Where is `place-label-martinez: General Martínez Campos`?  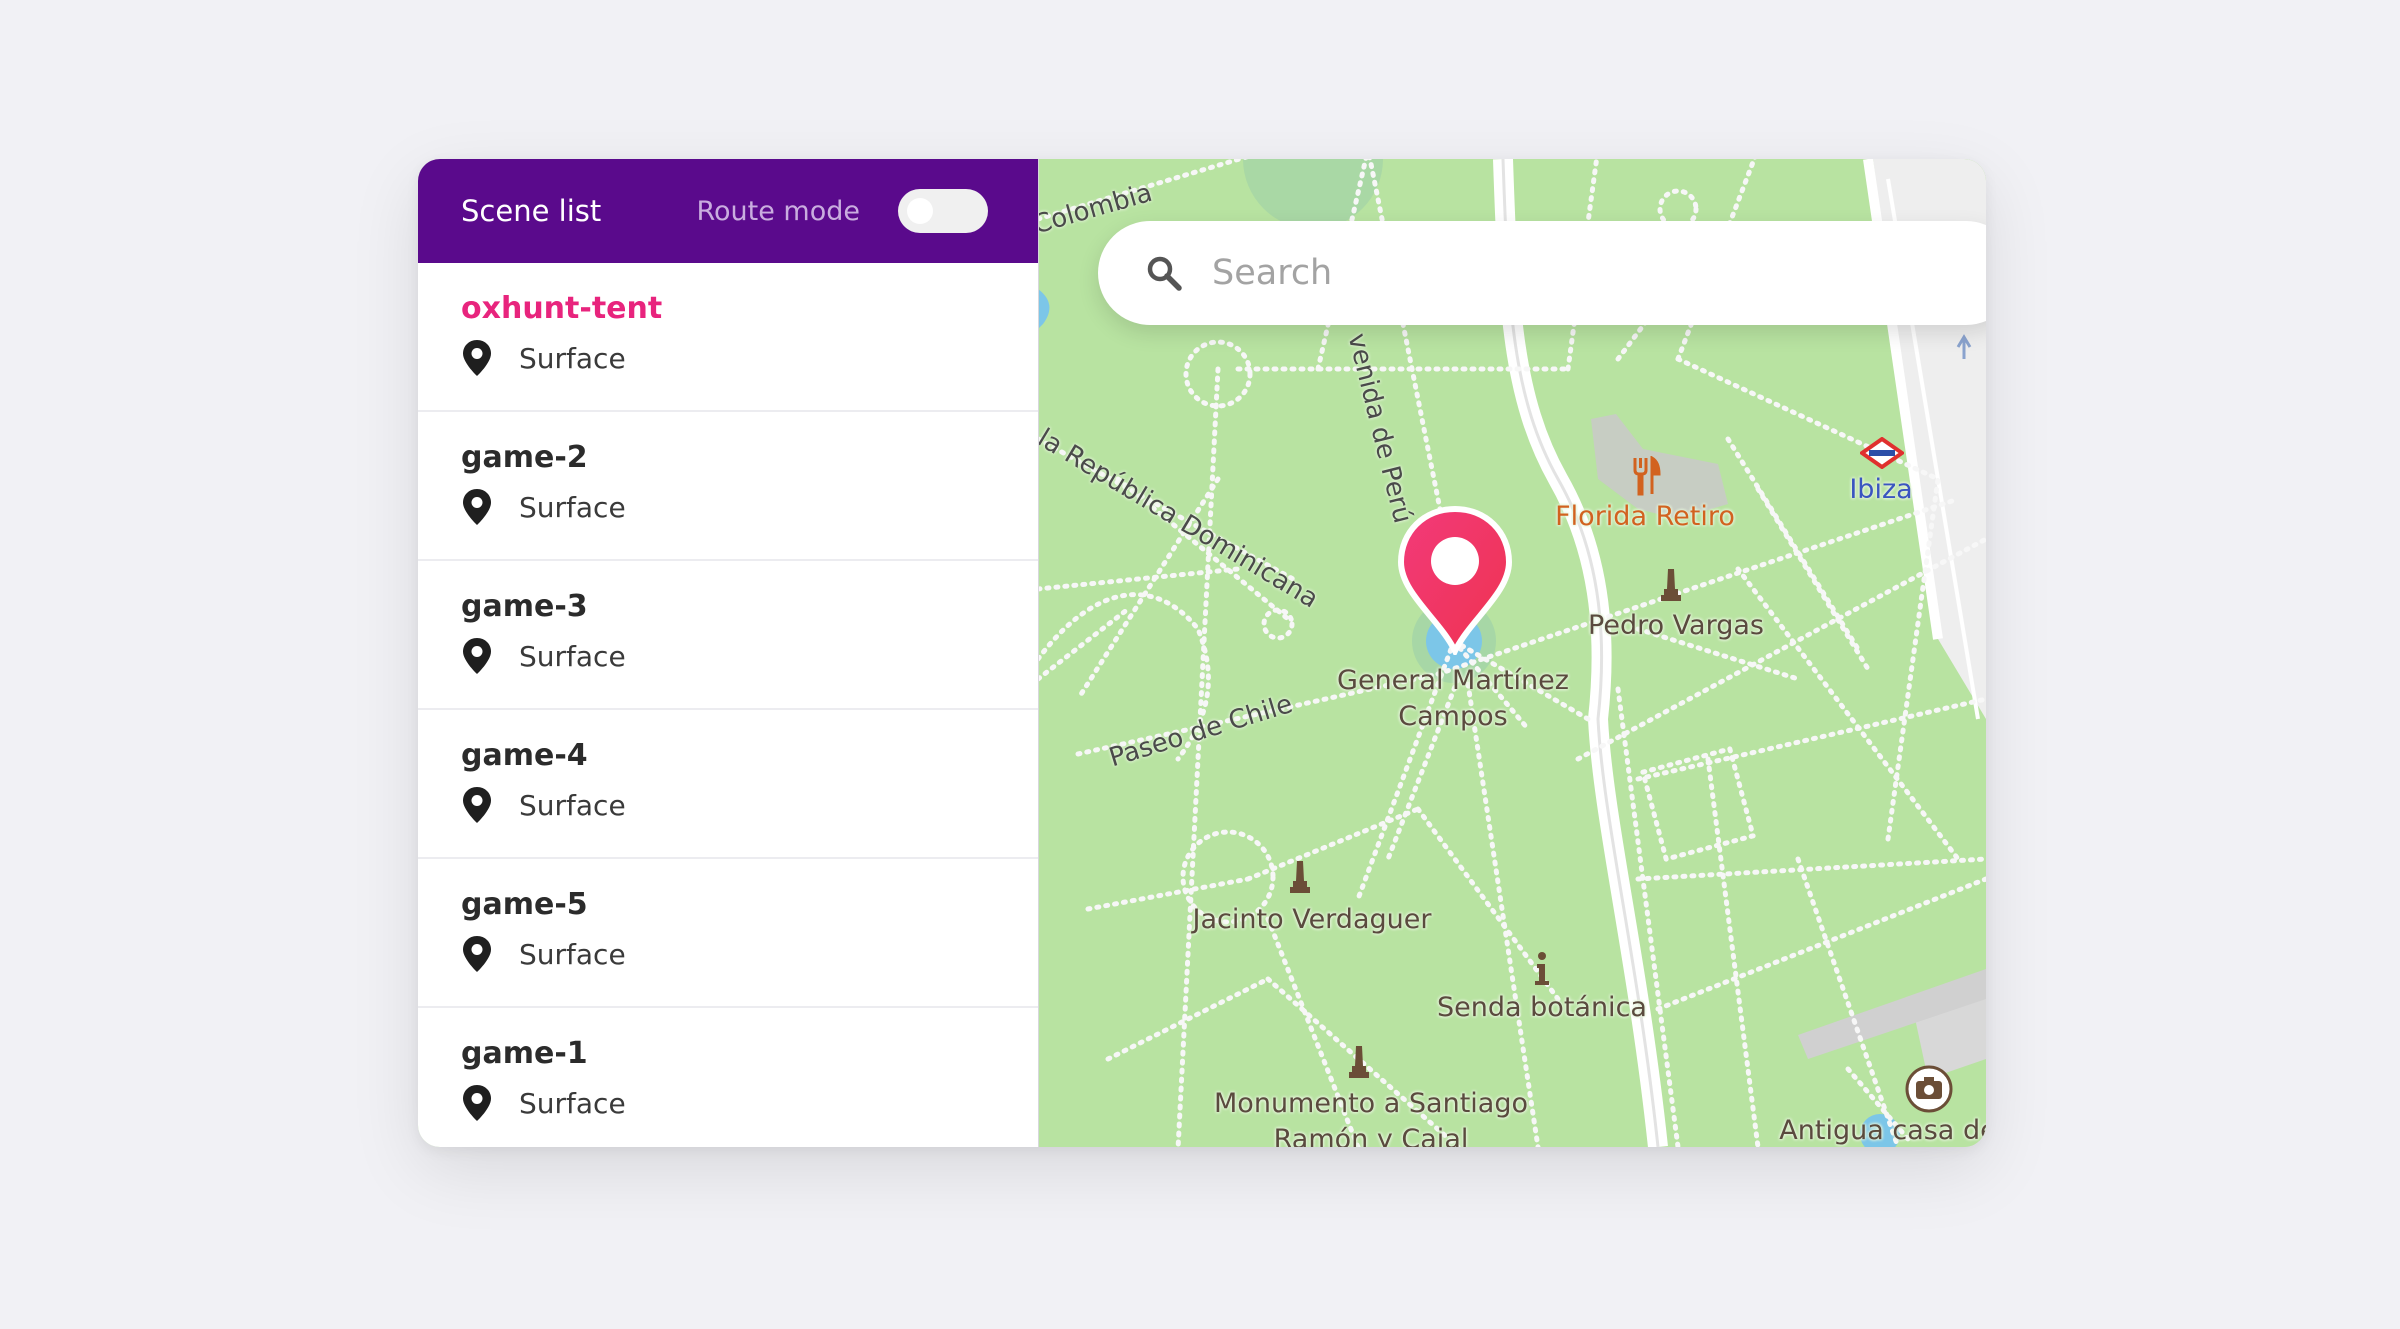 place-label-martinez: General Martínez Campos is located at coordinates (1453, 699).